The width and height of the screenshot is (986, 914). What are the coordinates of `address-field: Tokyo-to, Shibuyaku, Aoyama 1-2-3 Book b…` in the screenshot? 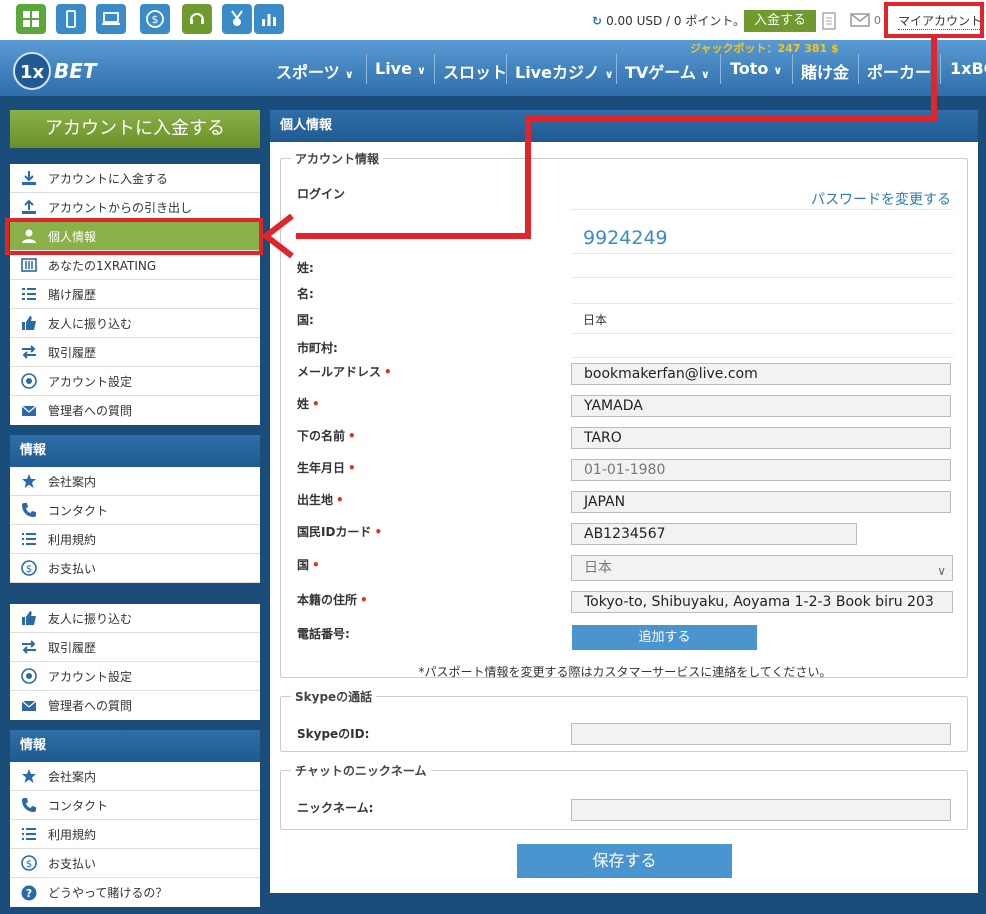 It's located at (762, 602).